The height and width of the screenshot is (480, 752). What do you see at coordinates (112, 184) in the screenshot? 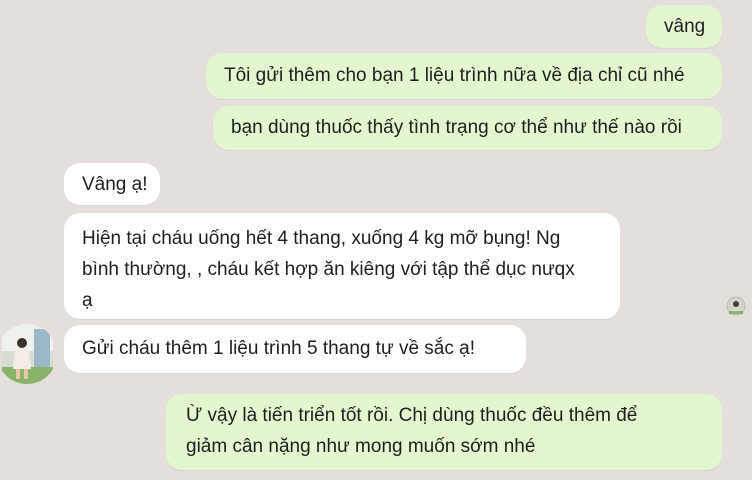
I see `message-bubble-incoming: Vâng ạ!` at bounding box center [112, 184].